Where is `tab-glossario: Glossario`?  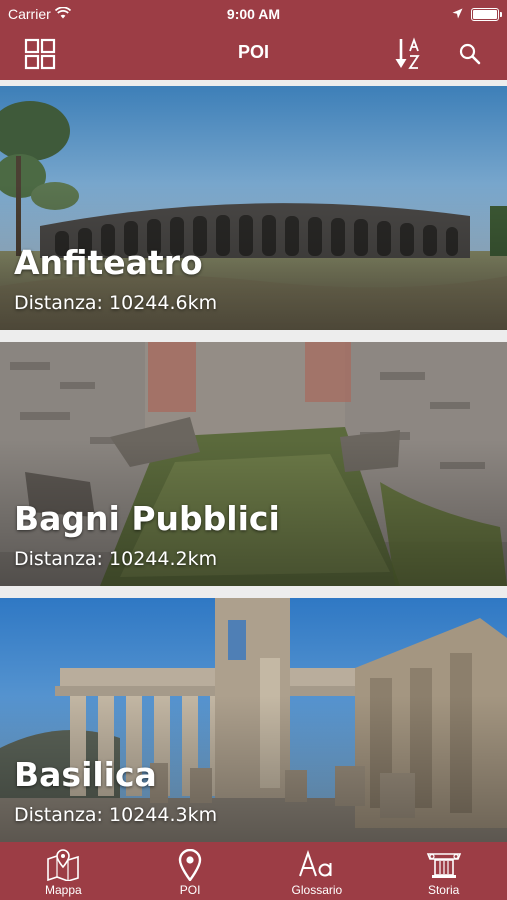
tab-glossario: Glossario is located at coordinates (317, 871).